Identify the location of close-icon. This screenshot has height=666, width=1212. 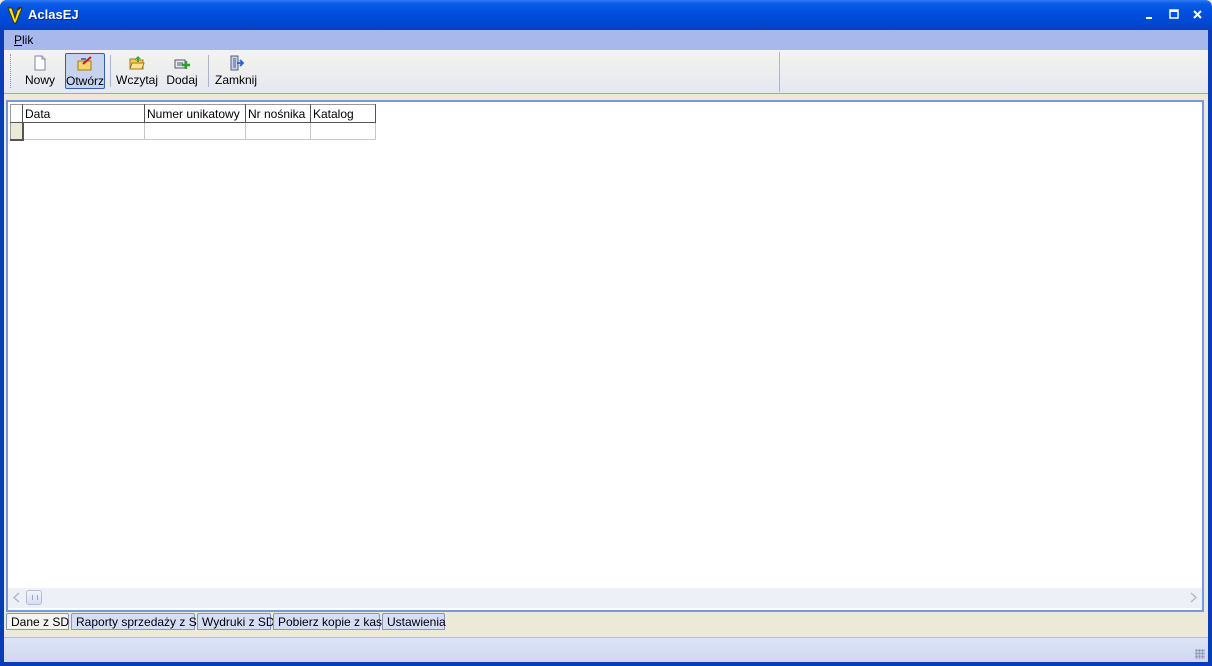
(1197, 14).